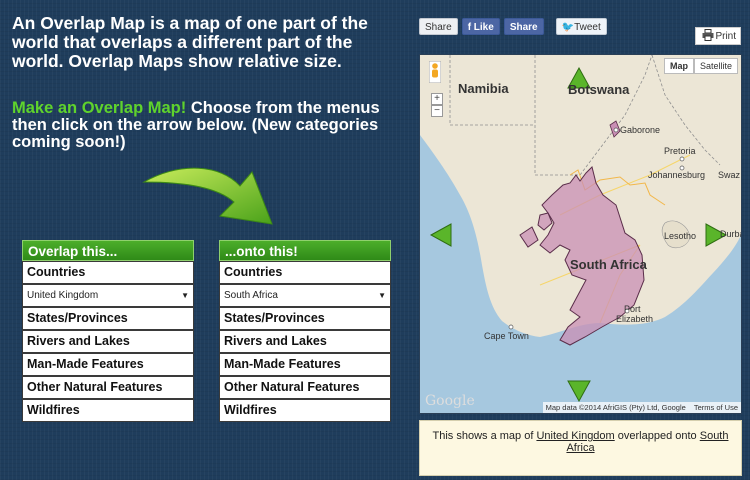  What do you see at coordinates (523, 26) in the screenshot?
I see `facebook-share-button: Share` at bounding box center [523, 26].